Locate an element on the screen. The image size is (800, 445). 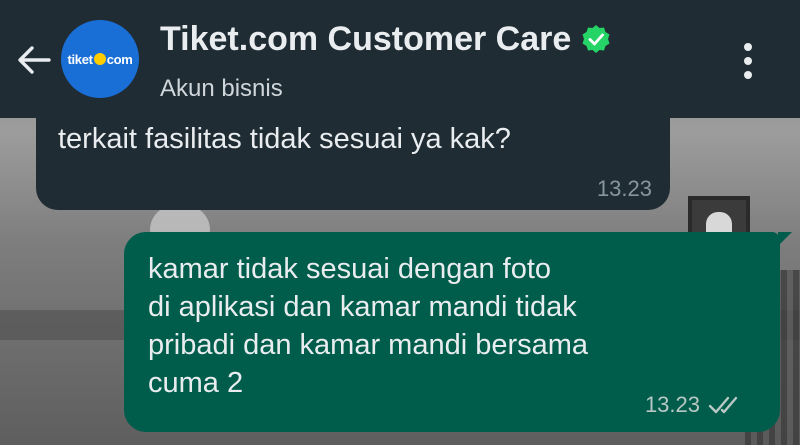
double-check-icon is located at coordinates (723, 405).